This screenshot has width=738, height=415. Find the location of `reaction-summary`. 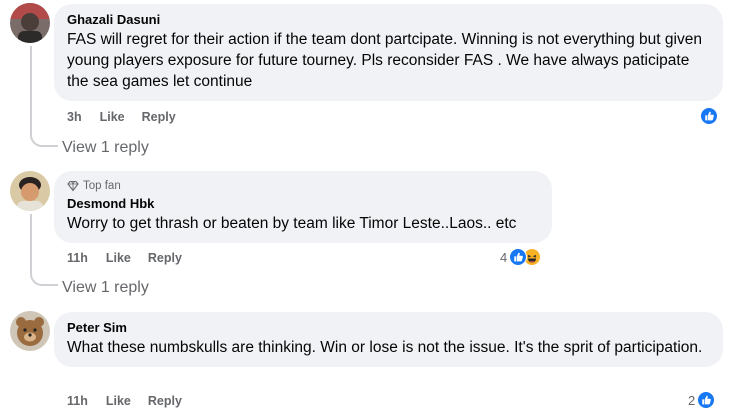

reaction-summary is located at coordinates (709, 116).